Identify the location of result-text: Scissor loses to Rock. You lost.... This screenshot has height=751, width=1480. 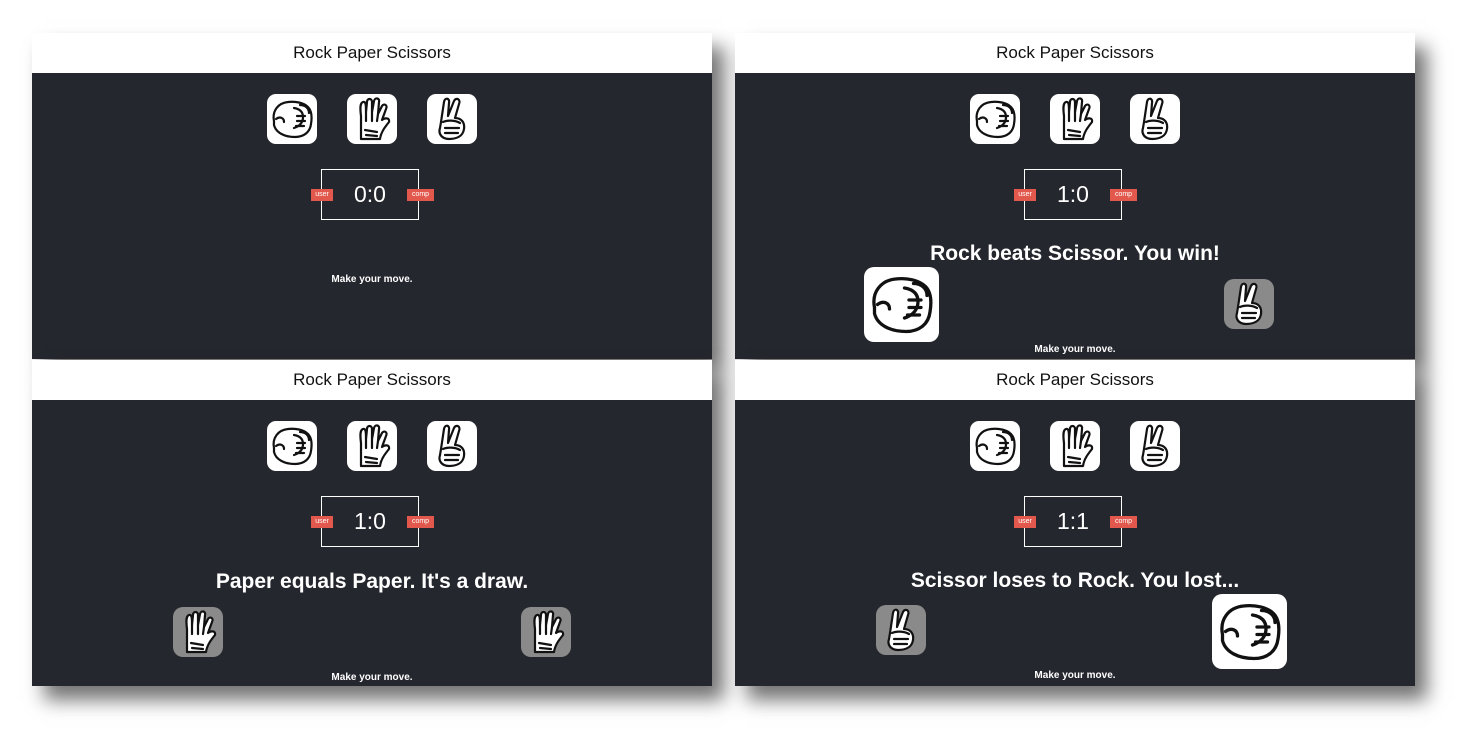
(1075, 580).